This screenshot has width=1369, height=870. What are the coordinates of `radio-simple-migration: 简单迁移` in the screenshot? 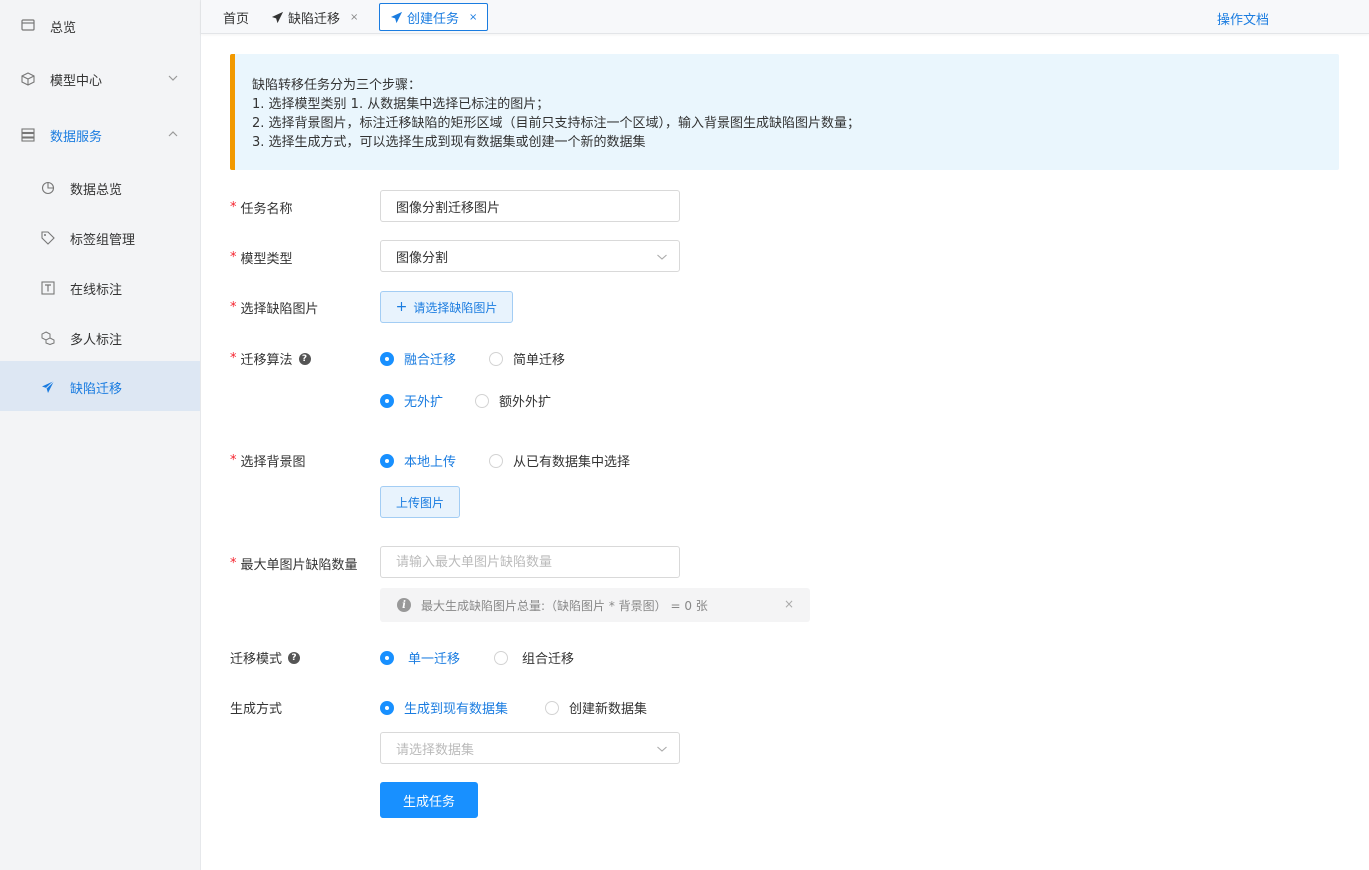 It's located at (527, 358).